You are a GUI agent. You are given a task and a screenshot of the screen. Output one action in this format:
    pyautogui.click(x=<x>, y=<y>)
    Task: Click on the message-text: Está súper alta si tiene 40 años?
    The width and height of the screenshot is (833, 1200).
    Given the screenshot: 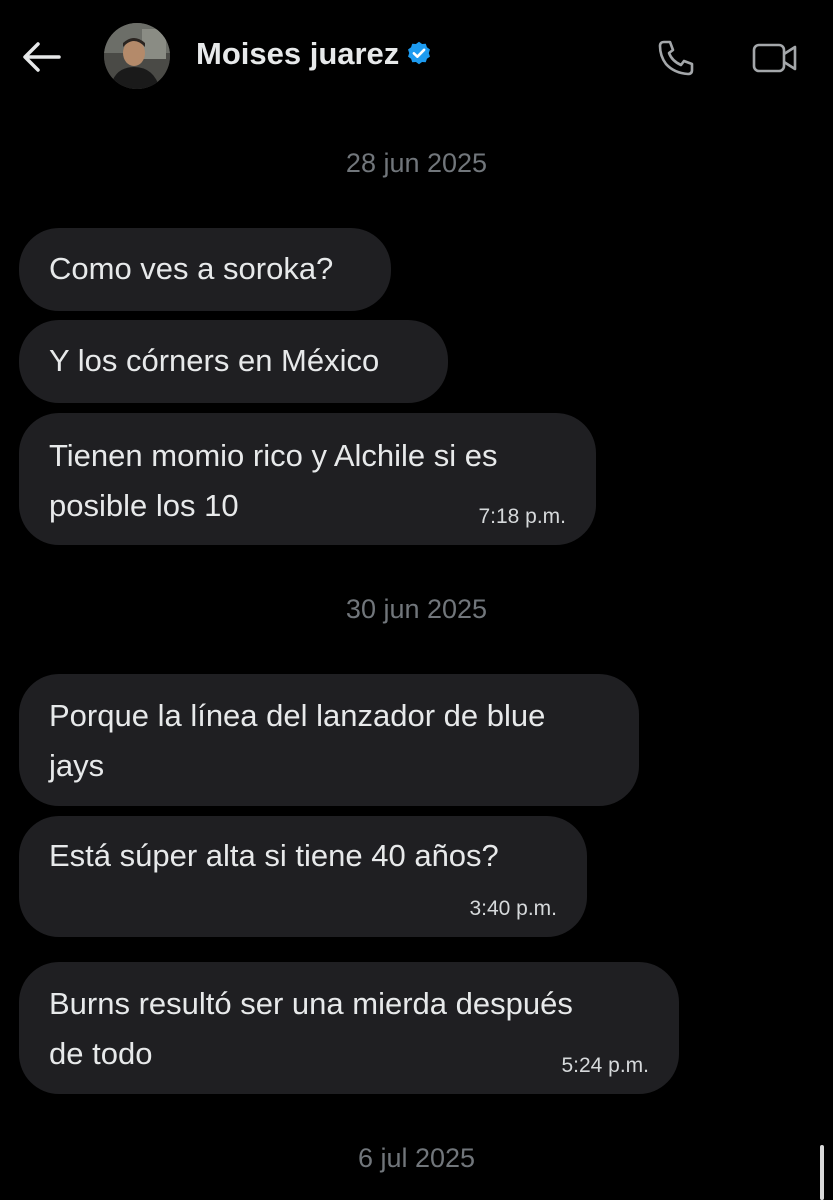 What is the action you would take?
    pyautogui.click(x=274, y=855)
    